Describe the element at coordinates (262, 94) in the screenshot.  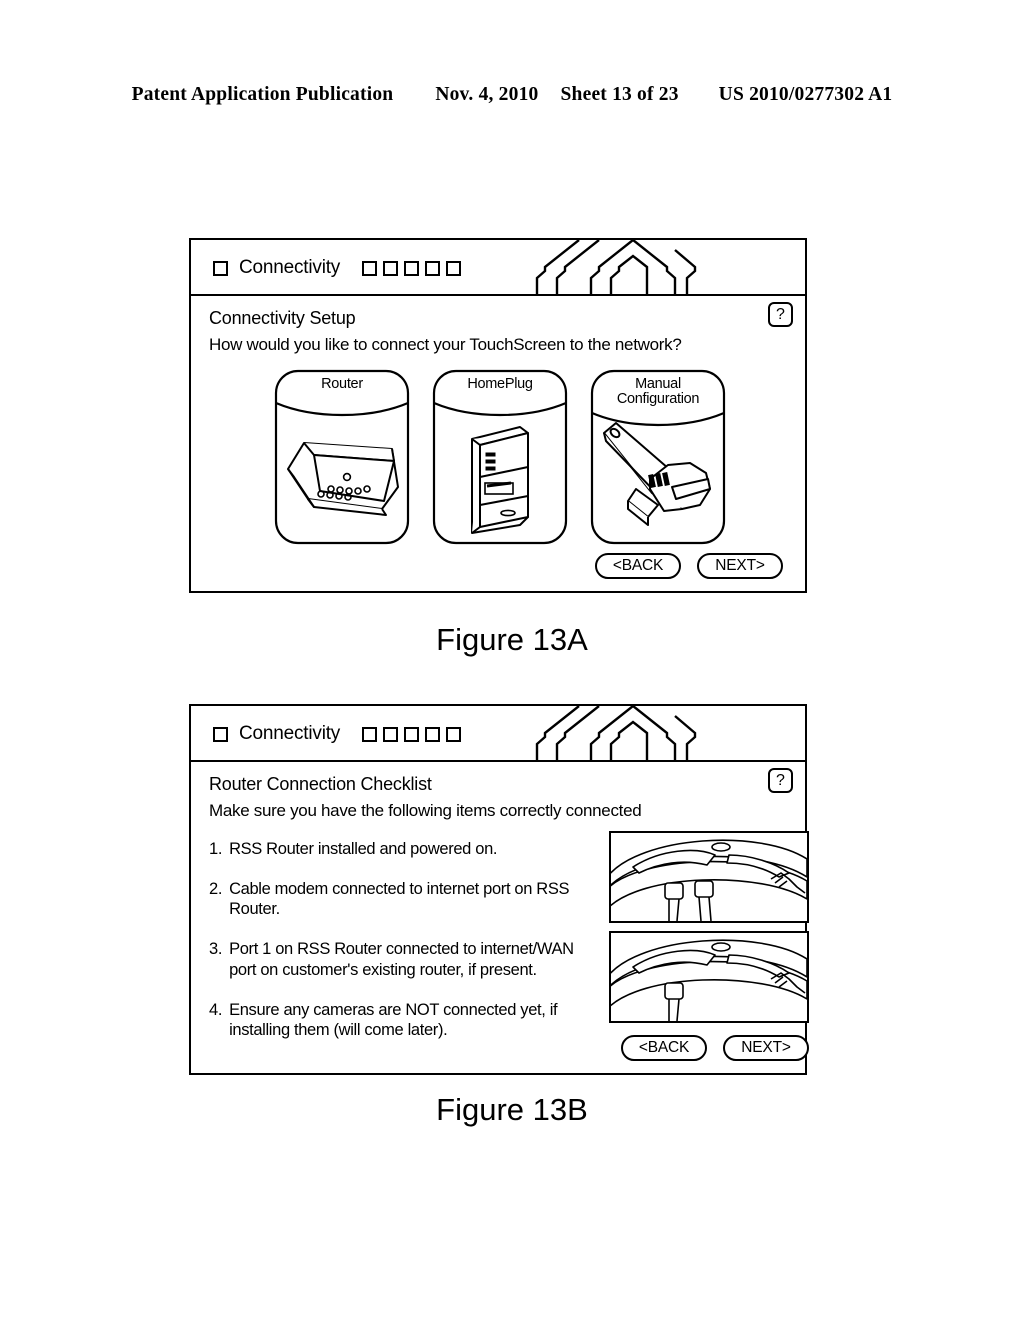
I see `patent-header-publication: Patent Application Publication` at that location.